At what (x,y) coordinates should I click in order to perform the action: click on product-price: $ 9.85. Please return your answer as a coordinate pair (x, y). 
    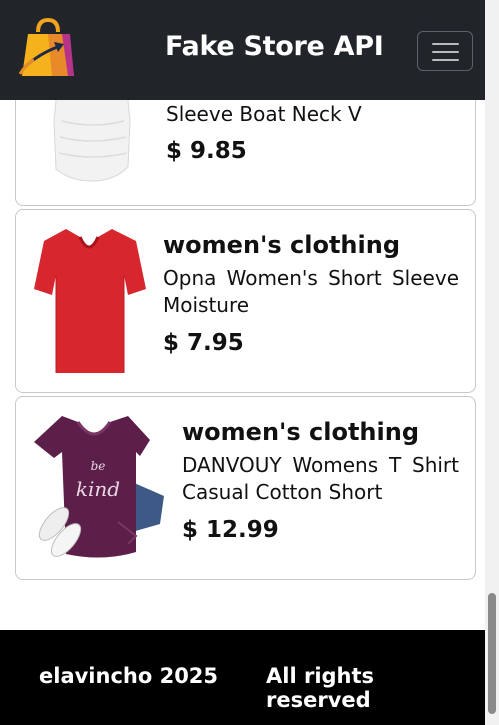
    Looking at the image, I should click on (206, 151).